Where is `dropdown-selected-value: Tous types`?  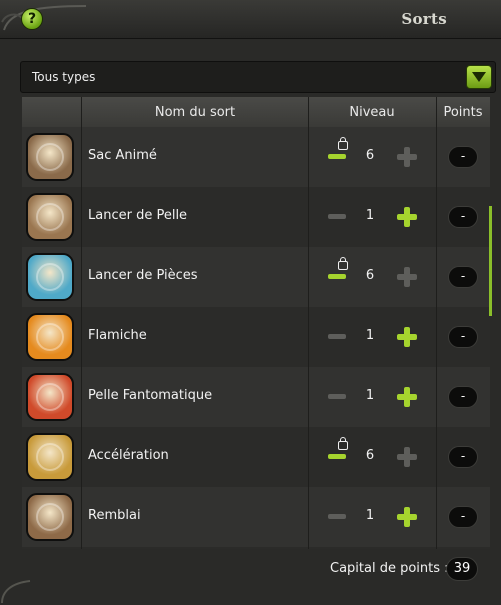 dropdown-selected-value: Tous types is located at coordinates (64, 77).